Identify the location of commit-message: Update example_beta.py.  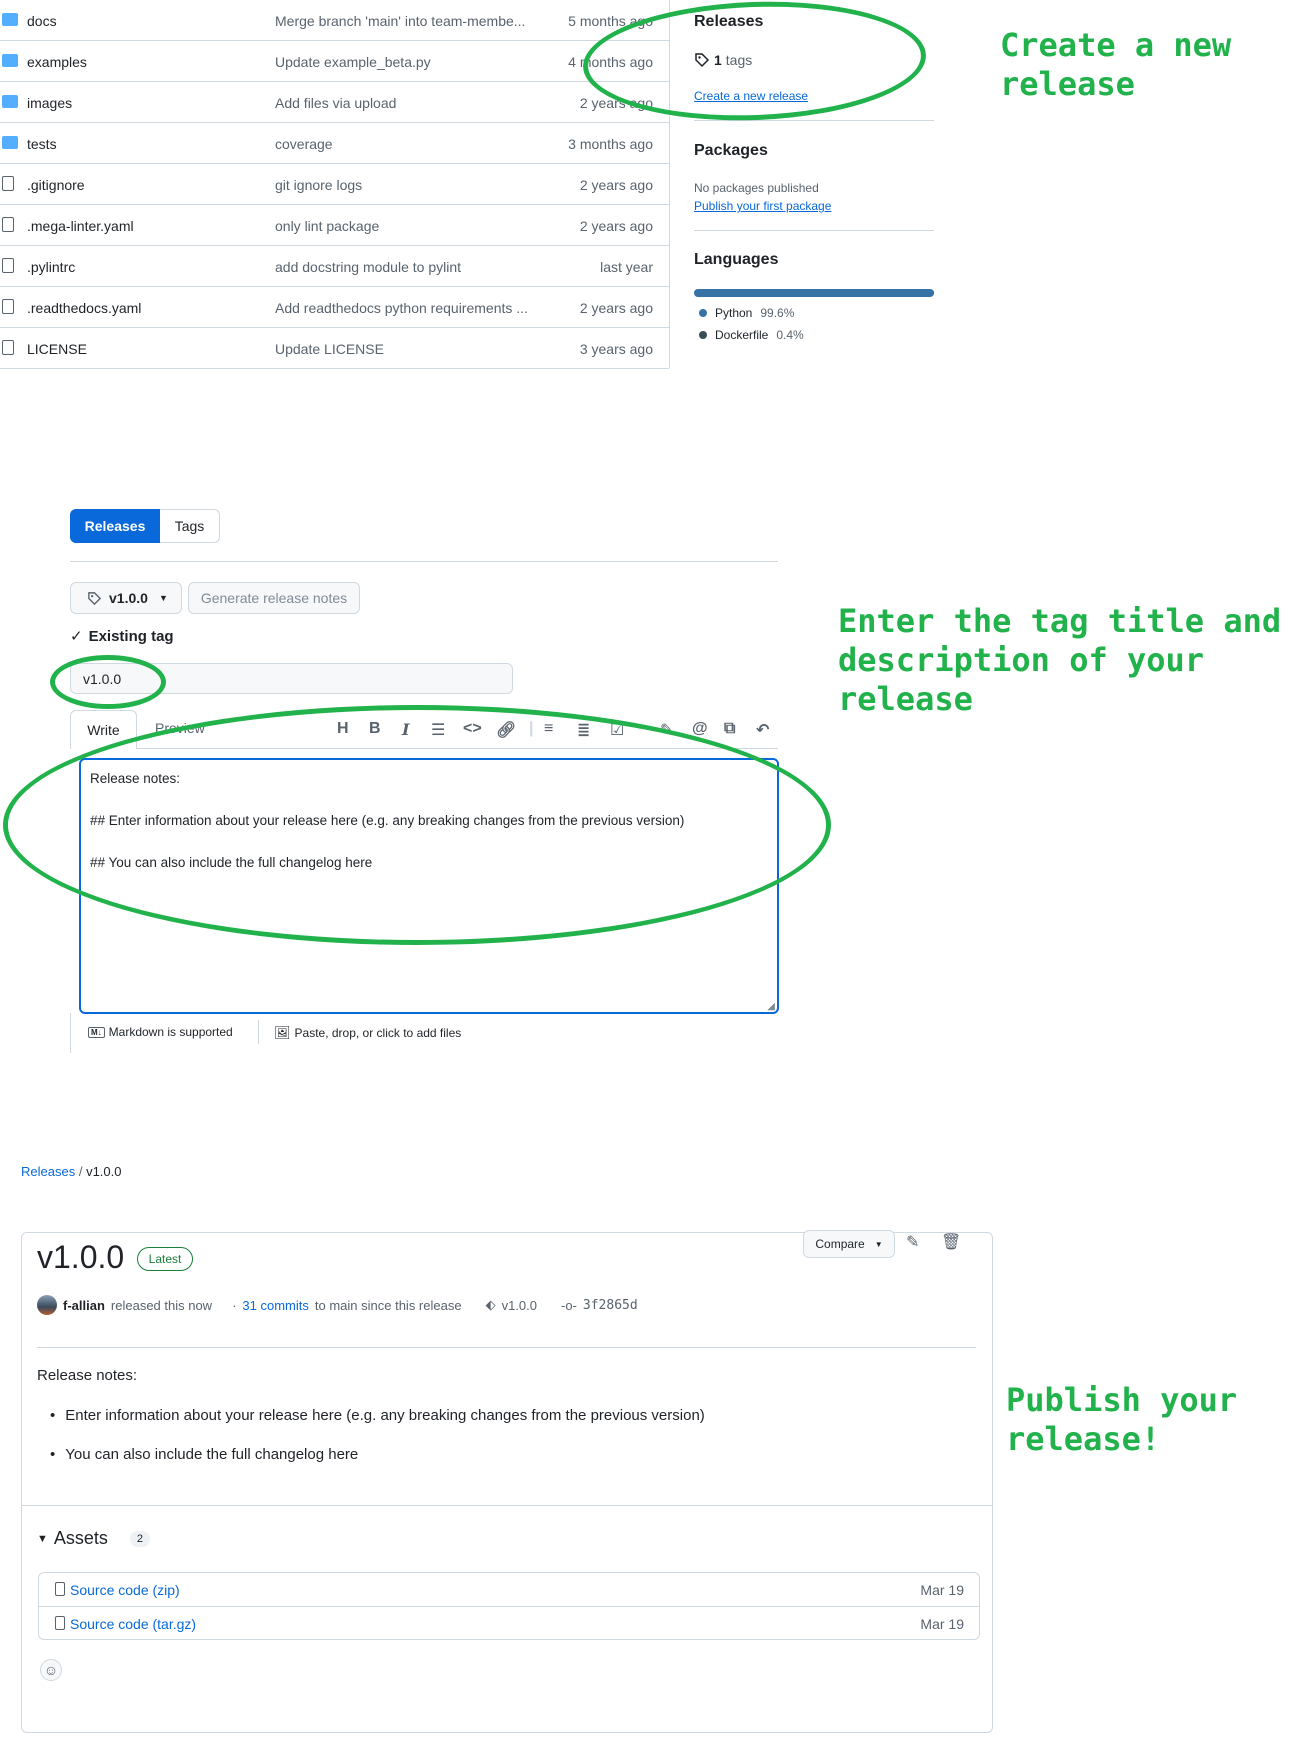
(410, 62).